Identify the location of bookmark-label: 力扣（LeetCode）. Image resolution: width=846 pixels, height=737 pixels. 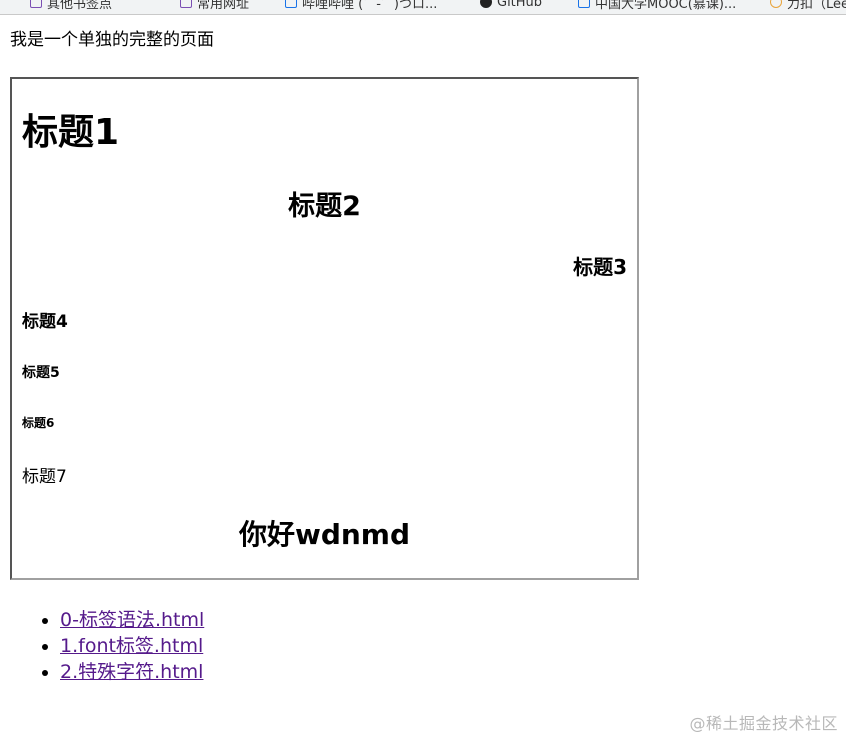
(816, 6).